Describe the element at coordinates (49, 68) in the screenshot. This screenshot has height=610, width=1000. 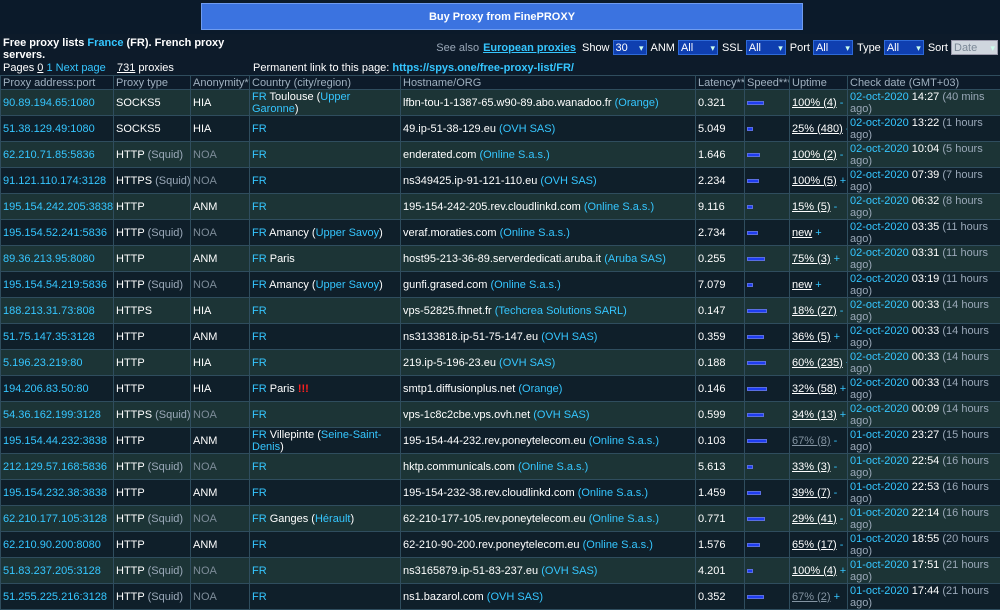
I see `page-1-link: 1` at that location.